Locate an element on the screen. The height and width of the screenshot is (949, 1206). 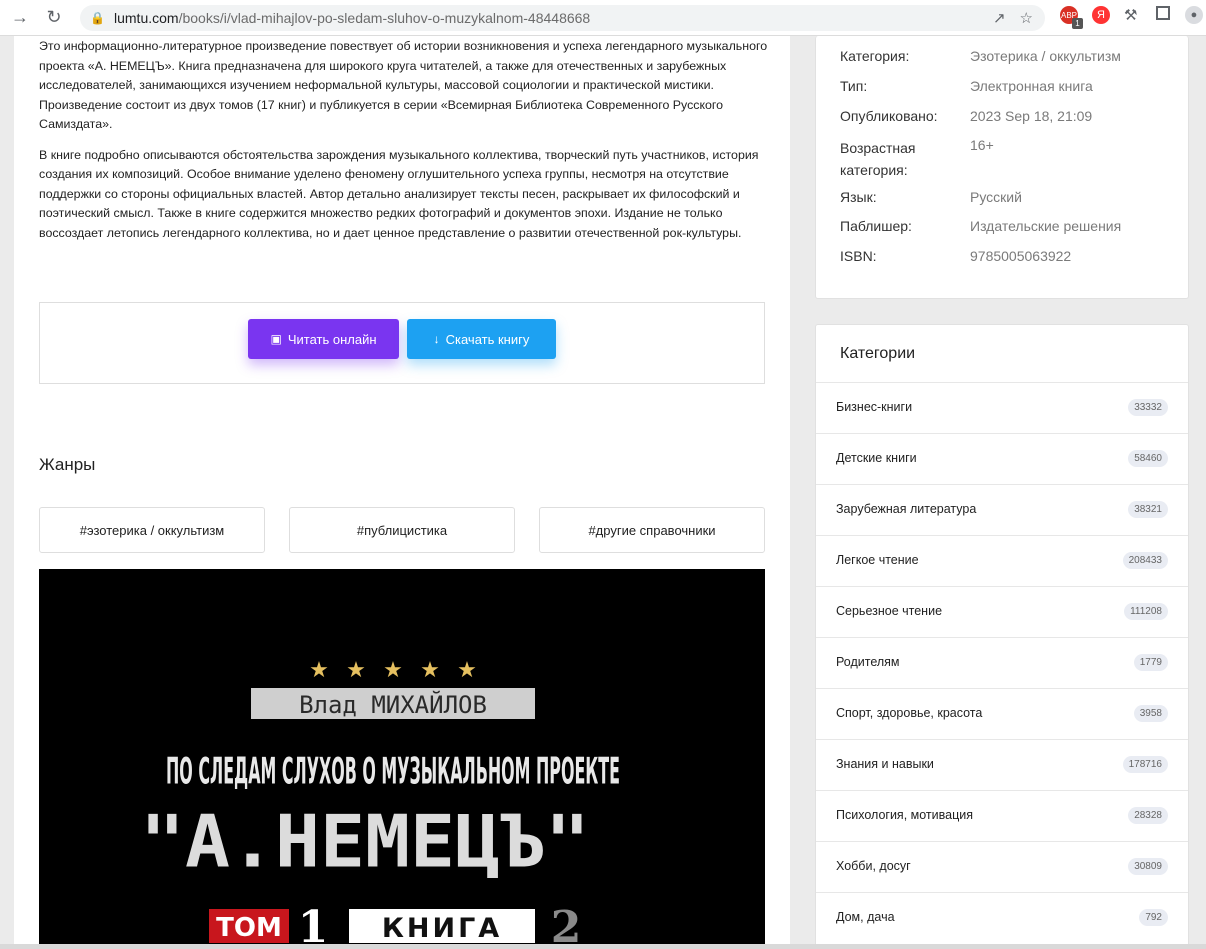
category-count-badge: 111208 is located at coordinates (1146, 611).